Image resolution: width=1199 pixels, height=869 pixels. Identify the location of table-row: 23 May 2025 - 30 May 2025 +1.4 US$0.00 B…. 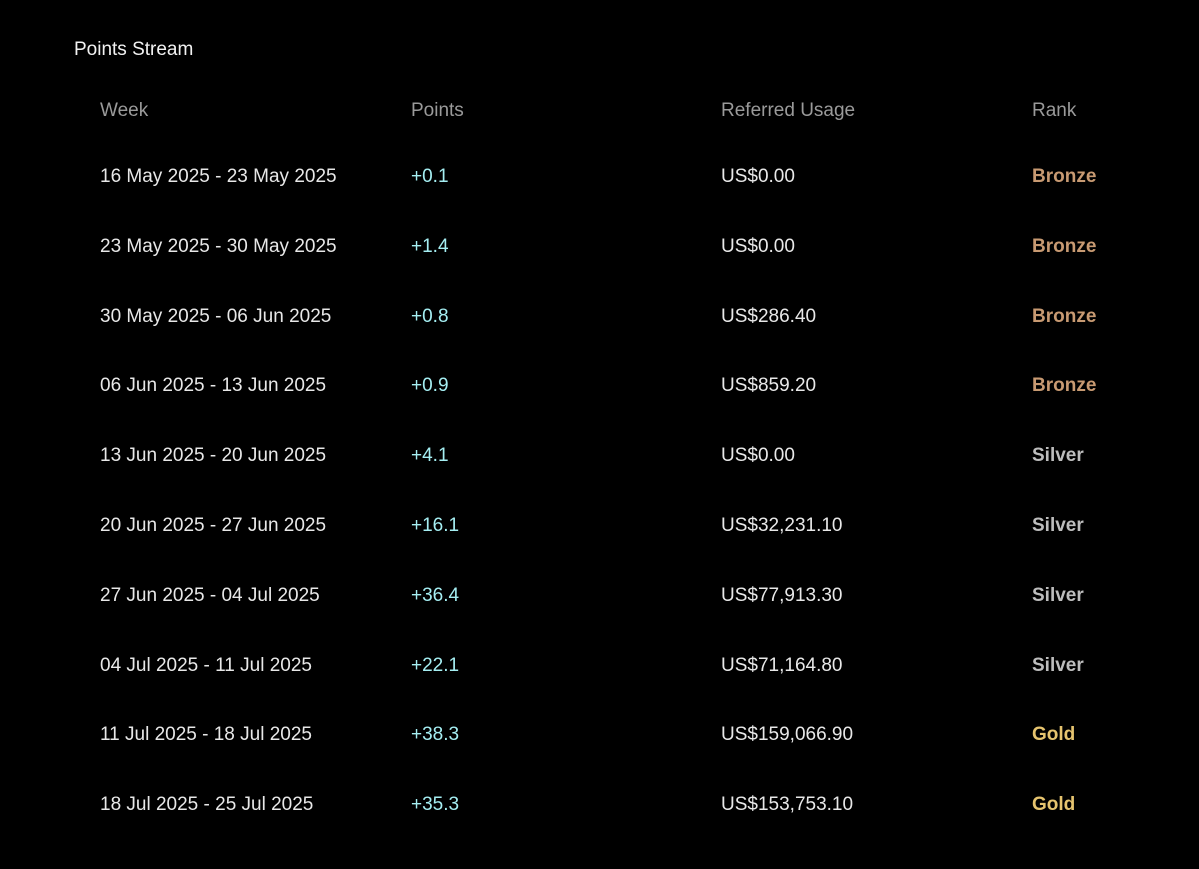
(630, 247).